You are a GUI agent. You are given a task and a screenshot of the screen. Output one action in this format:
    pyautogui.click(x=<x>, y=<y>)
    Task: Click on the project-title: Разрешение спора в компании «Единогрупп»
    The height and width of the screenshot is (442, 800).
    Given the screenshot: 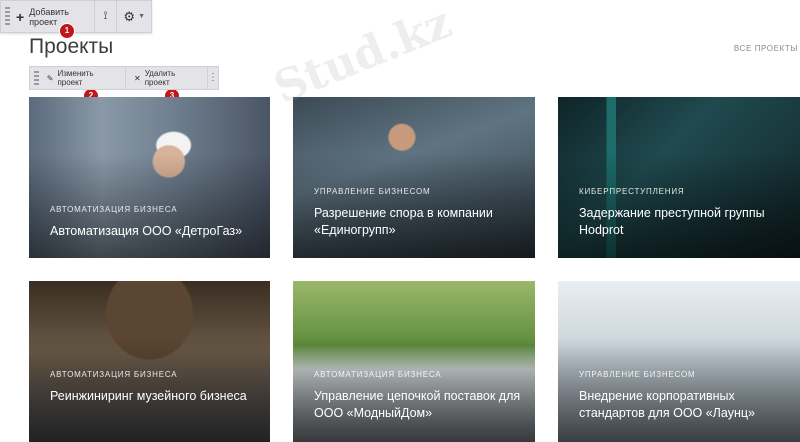 What is the action you would take?
    pyautogui.click(x=403, y=221)
    